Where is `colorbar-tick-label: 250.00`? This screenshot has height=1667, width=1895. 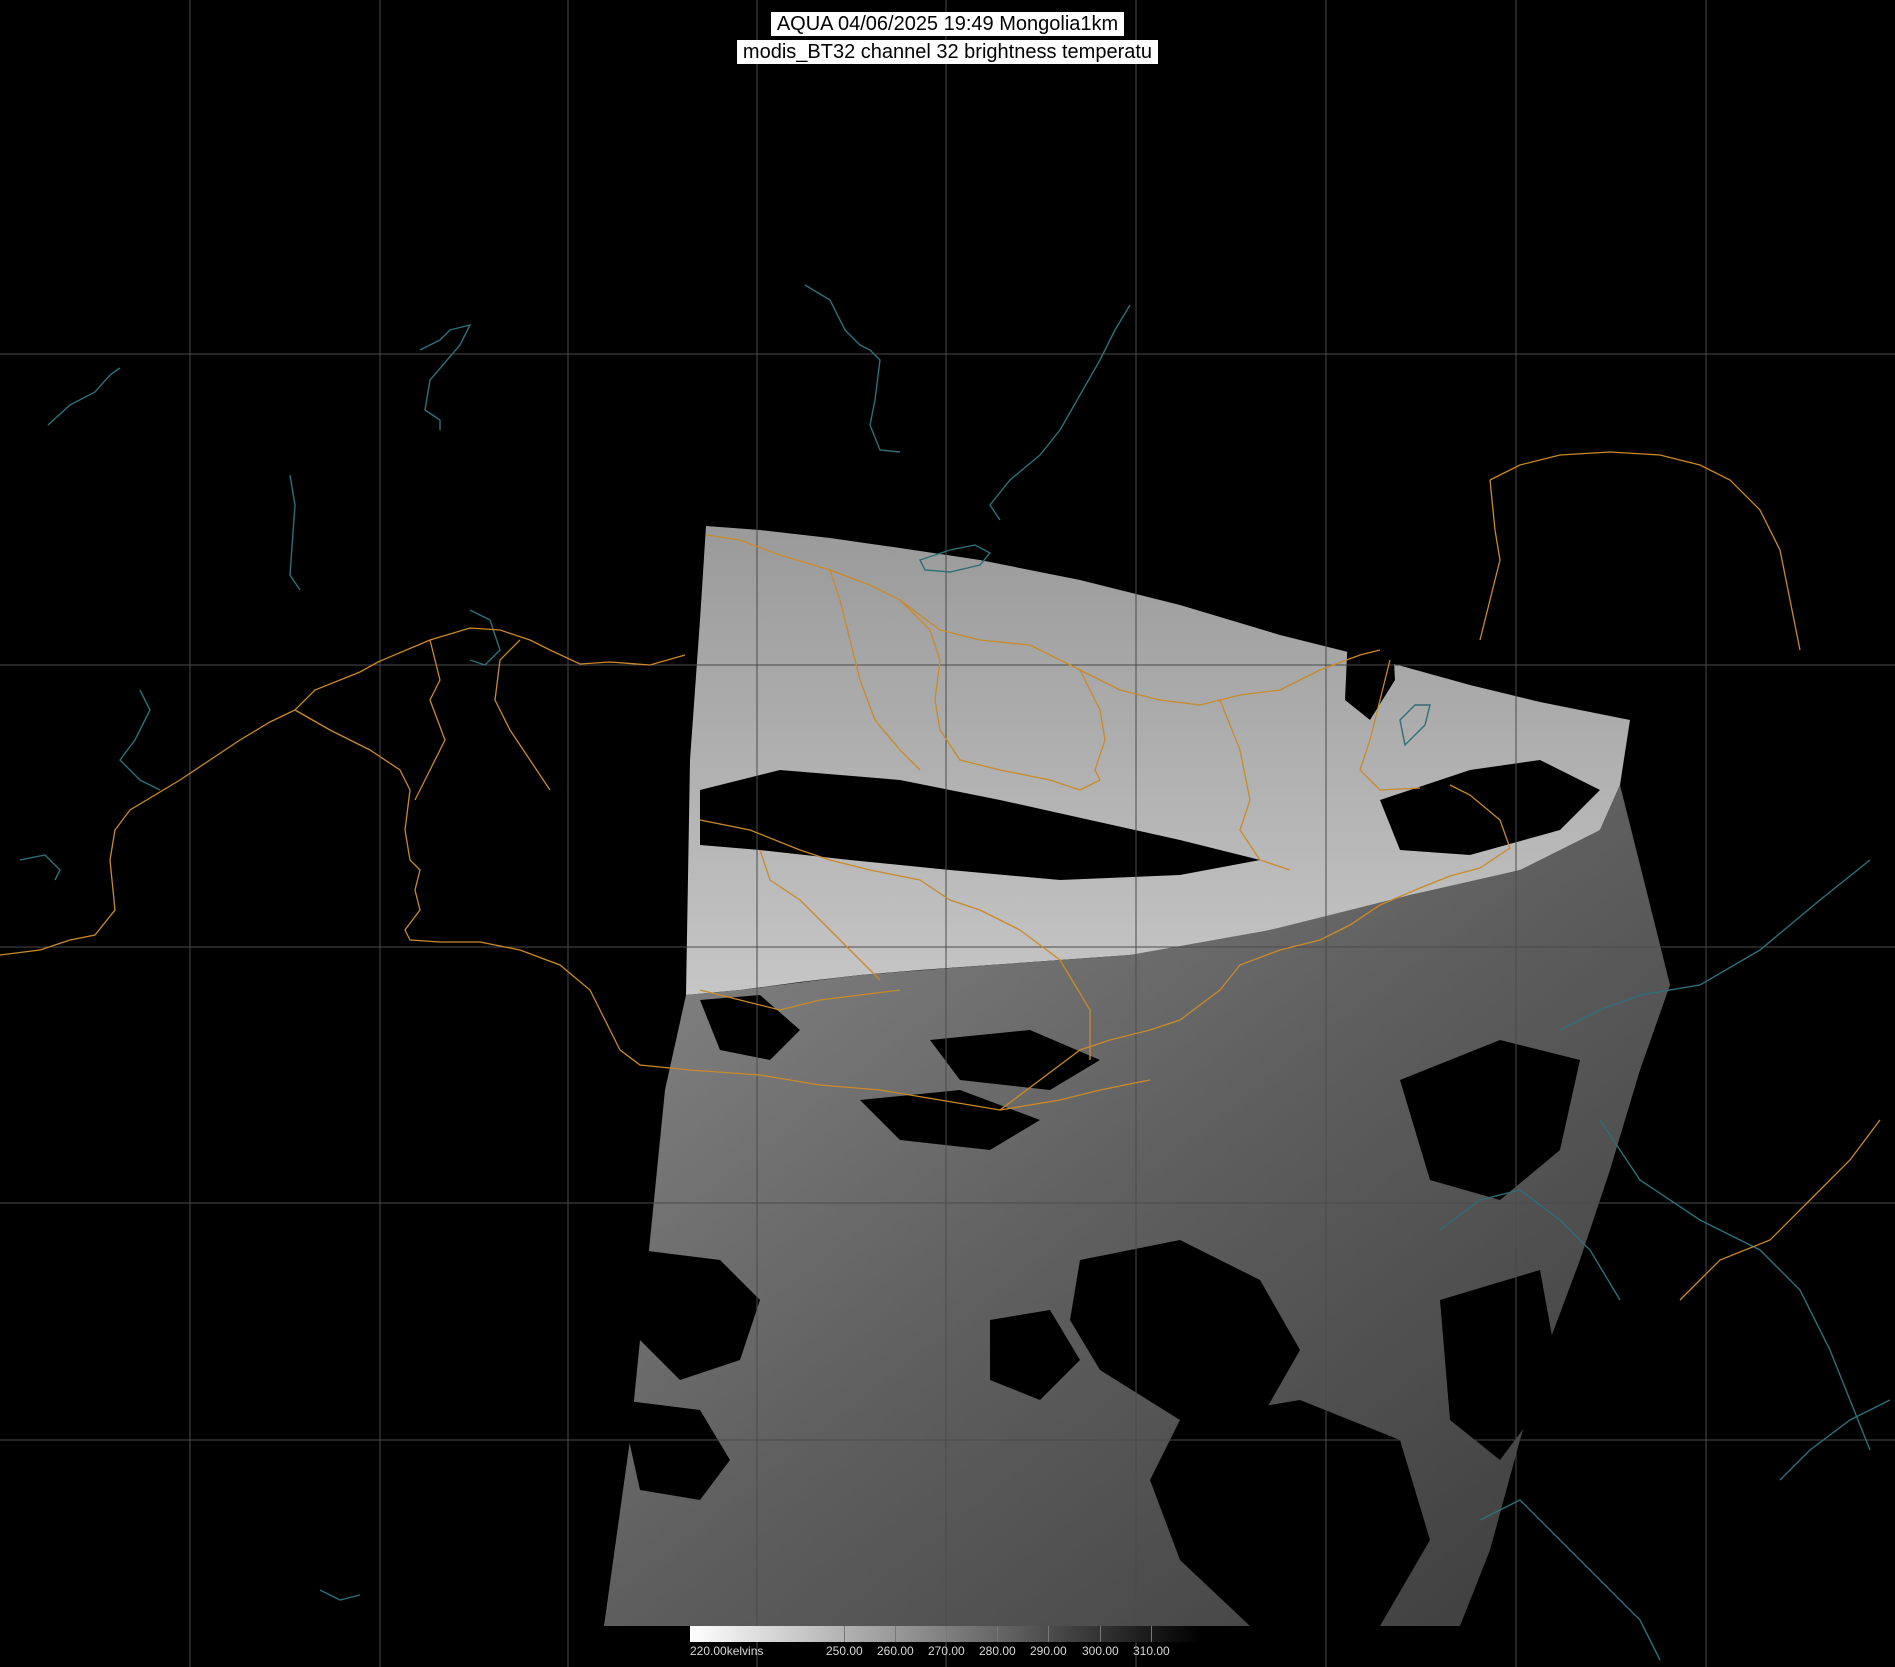 colorbar-tick-label: 250.00 is located at coordinates (844, 1651).